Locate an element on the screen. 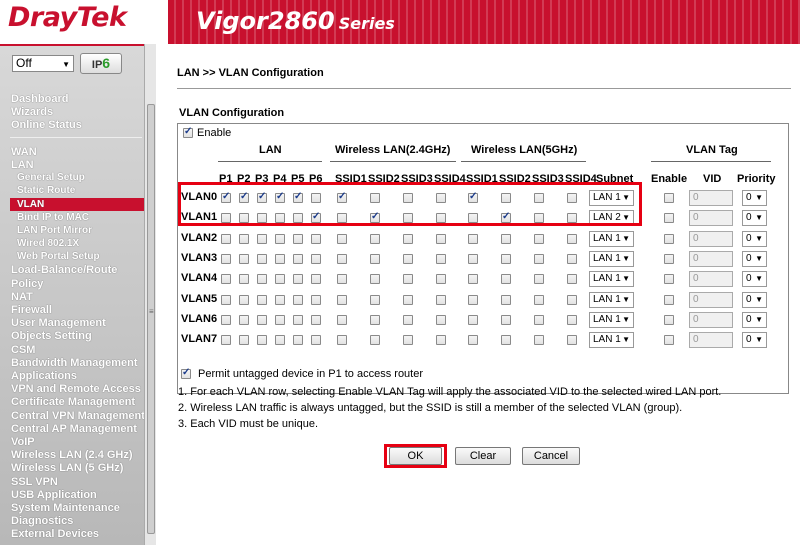 The height and width of the screenshot is (545, 800). nav-subitem-wired-802-1x: Wired 802.1X is located at coordinates (48, 243).